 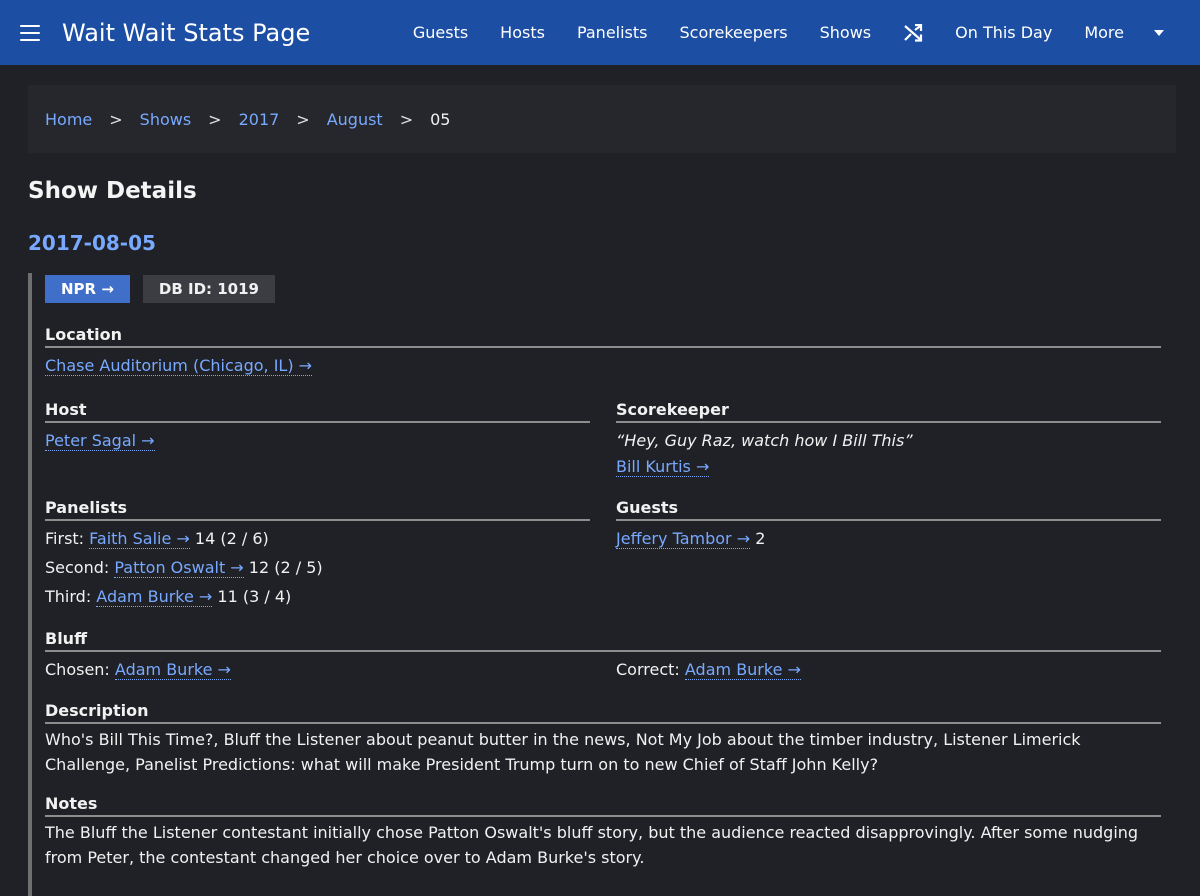 What do you see at coordinates (888, 509) in the screenshot?
I see `guests-label: Guests` at bounding box center [888, 509].